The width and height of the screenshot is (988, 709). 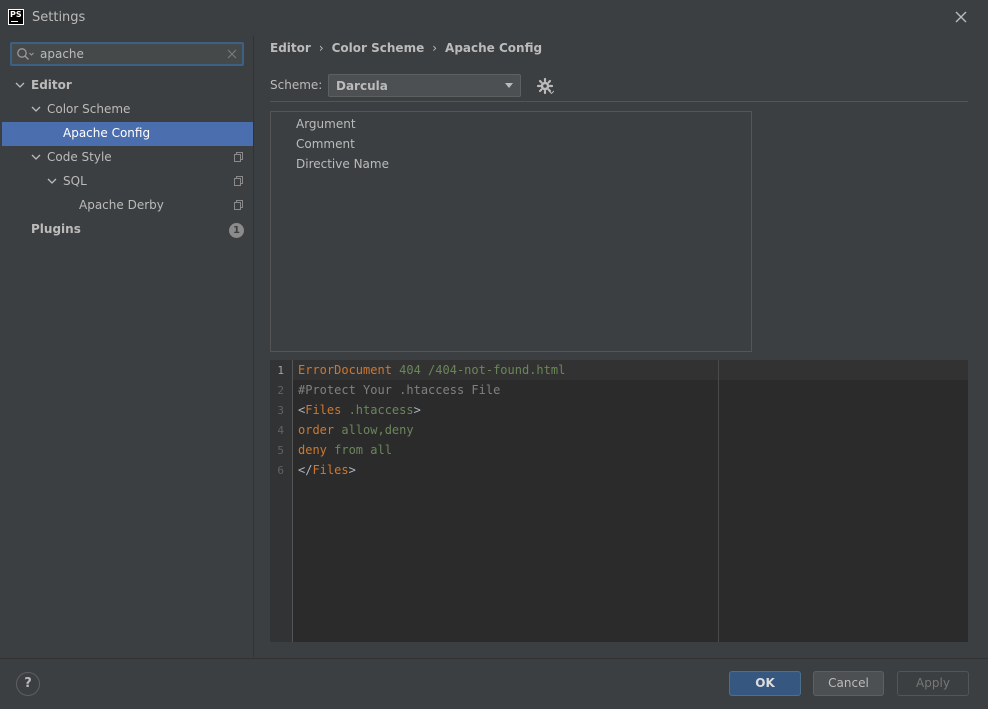 I want to click on tree-item-label: Color Scheme, so click(x=89, y=109).